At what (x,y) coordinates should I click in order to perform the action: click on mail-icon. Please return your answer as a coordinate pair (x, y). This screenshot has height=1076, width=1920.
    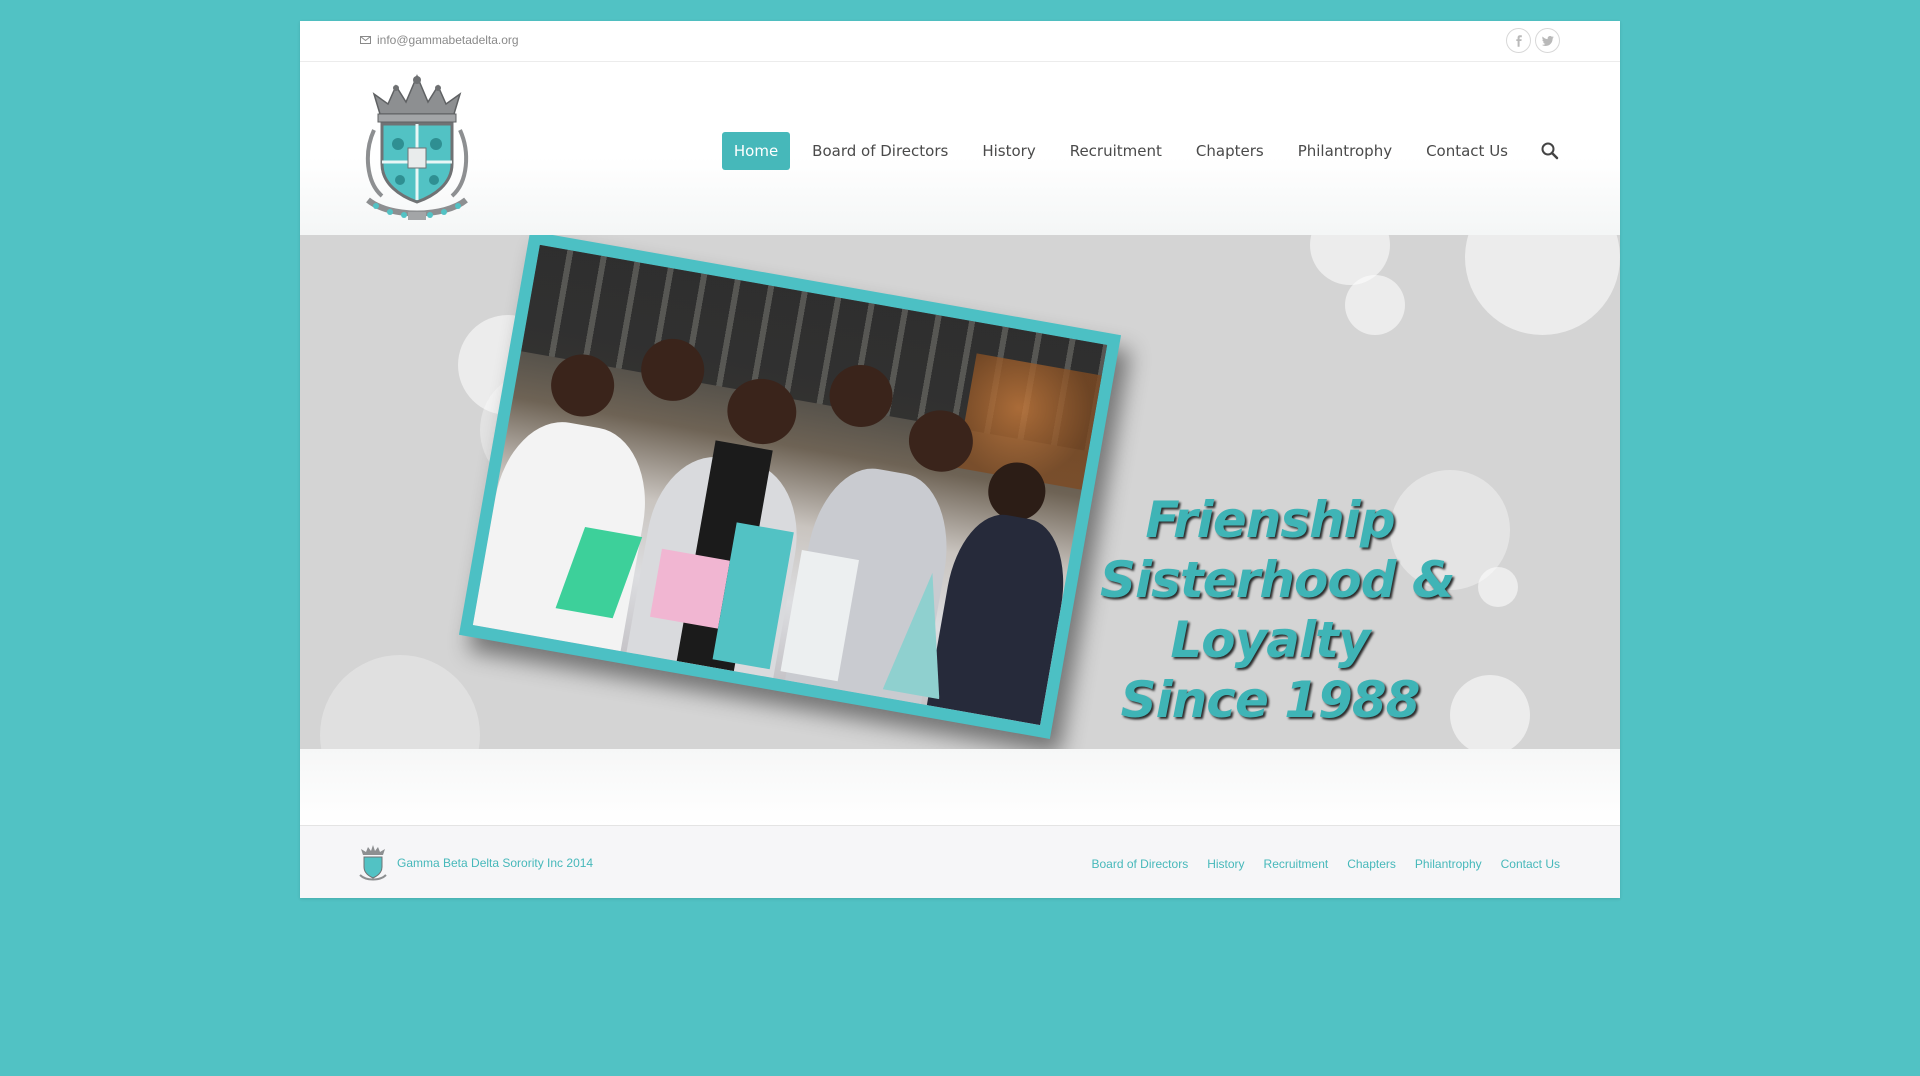
    Looking at the image, I should click on (365, 40).